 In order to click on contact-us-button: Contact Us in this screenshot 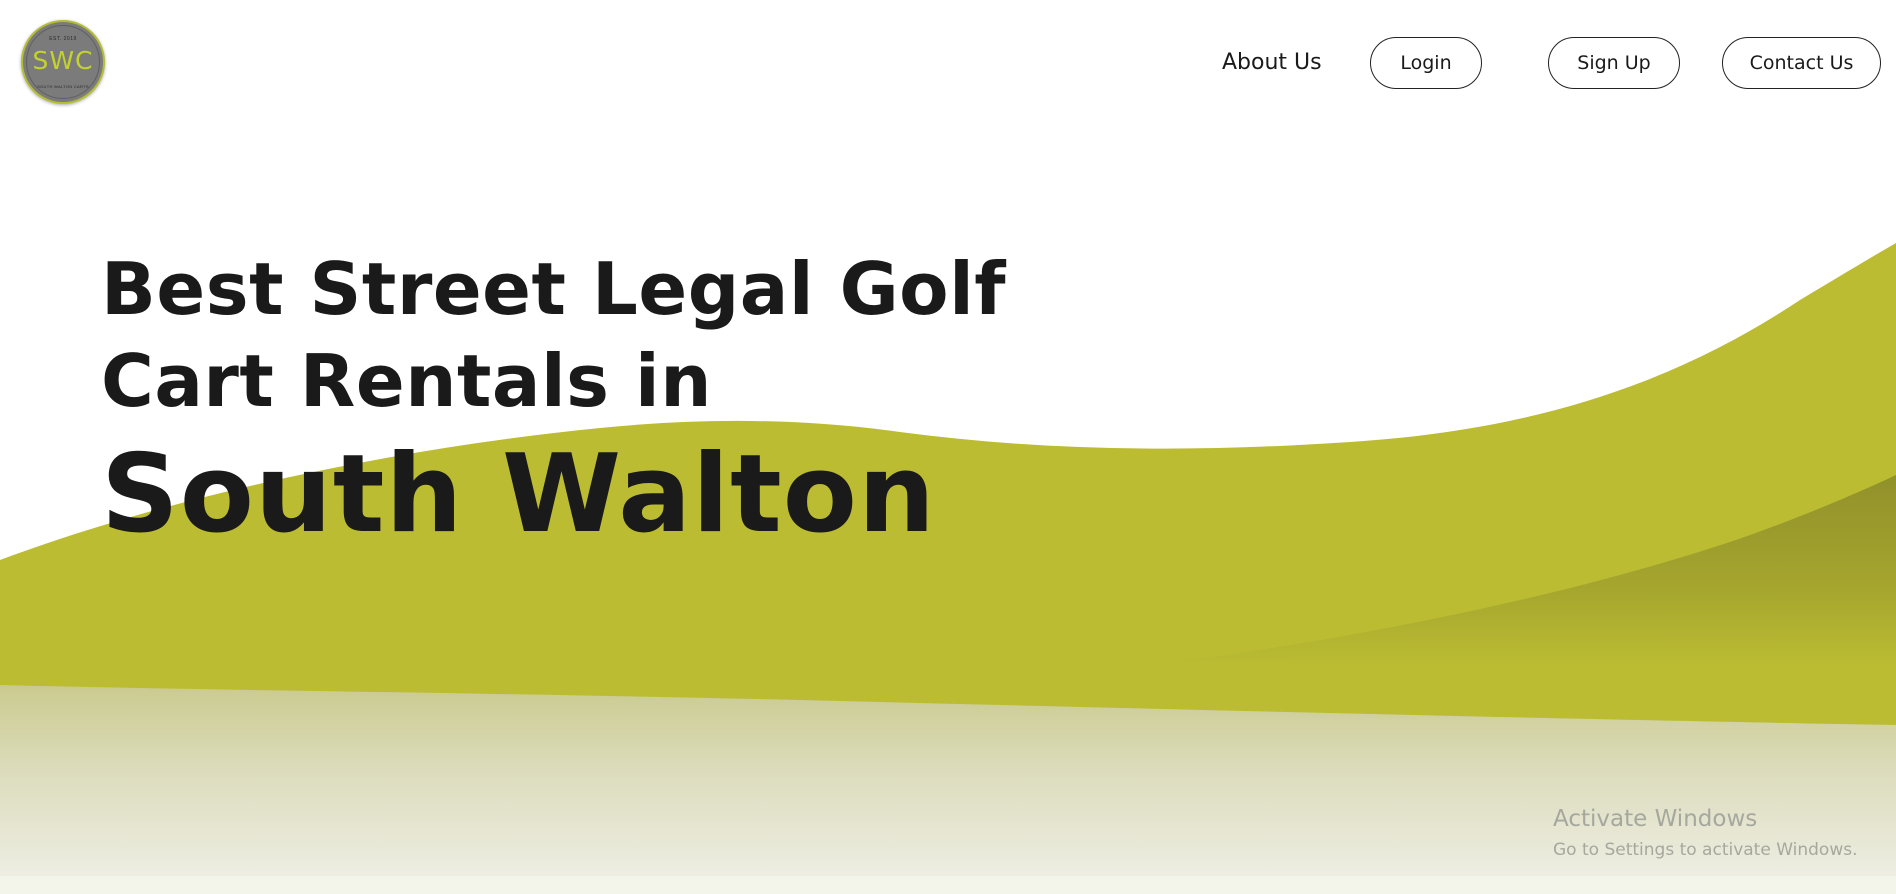, I will do `click(1801, 63)`.